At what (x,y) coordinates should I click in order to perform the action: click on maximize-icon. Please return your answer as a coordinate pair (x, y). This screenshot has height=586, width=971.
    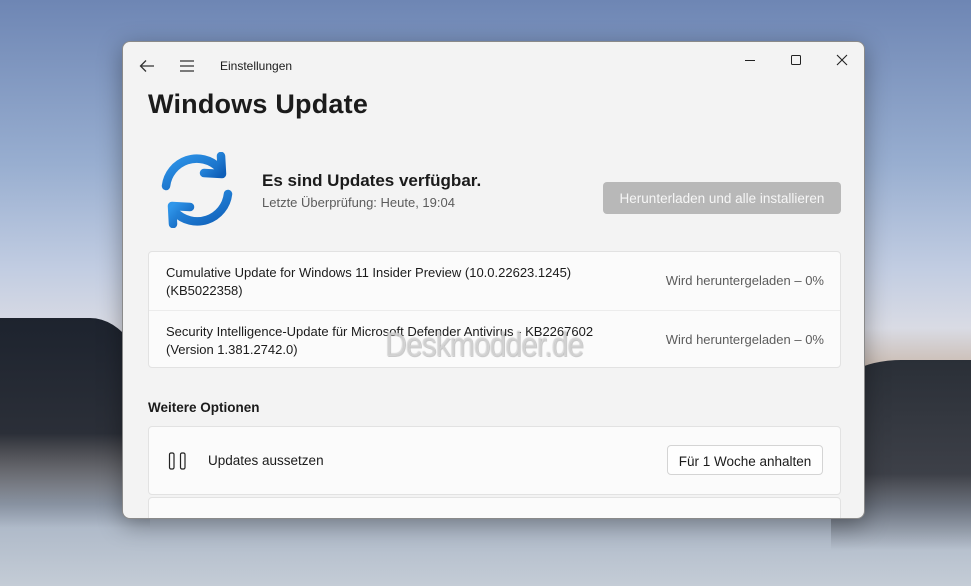
    Looking at the image, I should click on (796, 60).